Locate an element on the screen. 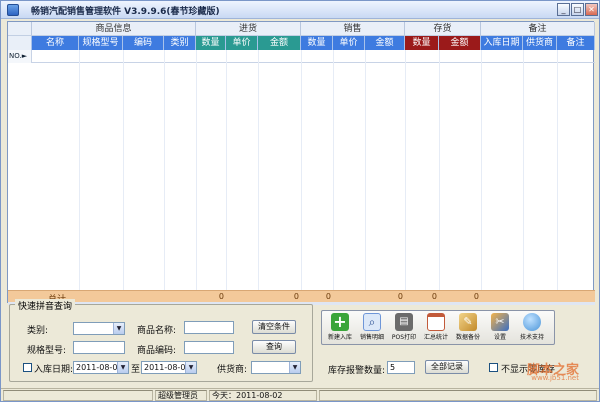 The image size is (600, 402). close-button: ✕ is located at coordinates (591, 9).